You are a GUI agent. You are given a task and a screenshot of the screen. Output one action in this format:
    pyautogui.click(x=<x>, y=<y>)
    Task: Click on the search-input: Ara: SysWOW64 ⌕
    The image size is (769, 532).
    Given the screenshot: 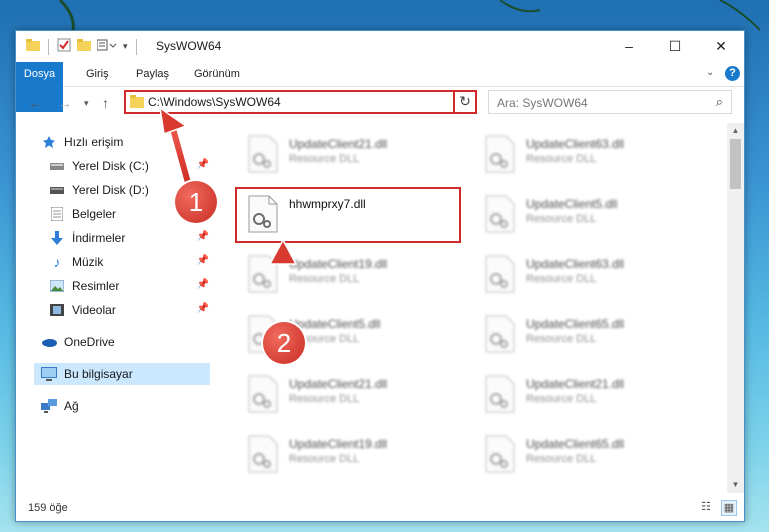 What is the action you would take?
    pyautogui.click(x=610, y=102)
    